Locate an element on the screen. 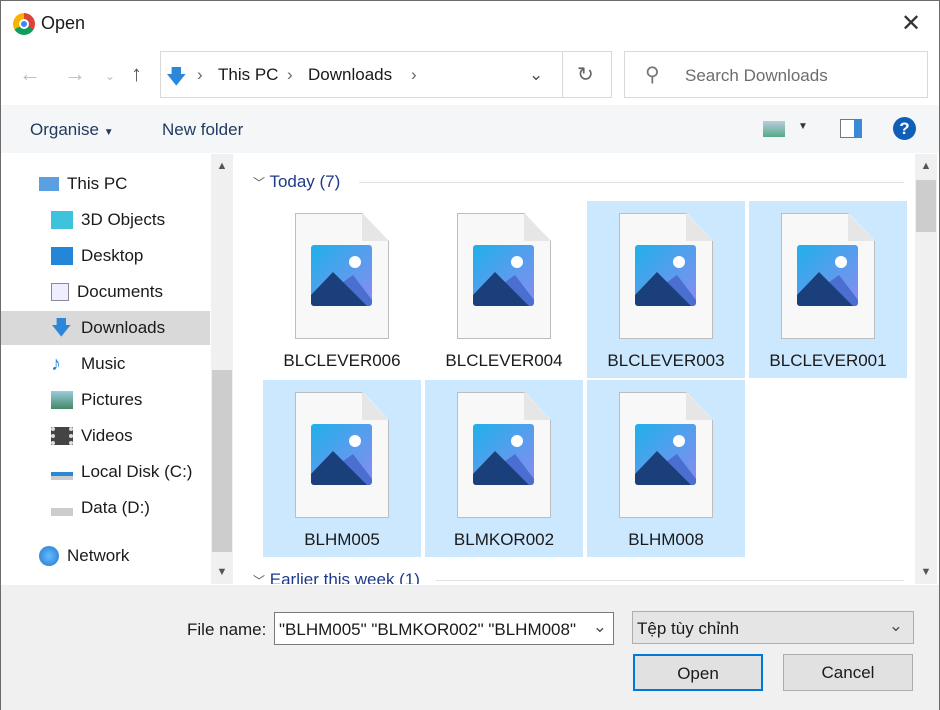 Image resolution: width=940 pixels, height=710 pixels. toolbar: Organise ▼ New folder ▼ ? is located at coordinates (470, 129).